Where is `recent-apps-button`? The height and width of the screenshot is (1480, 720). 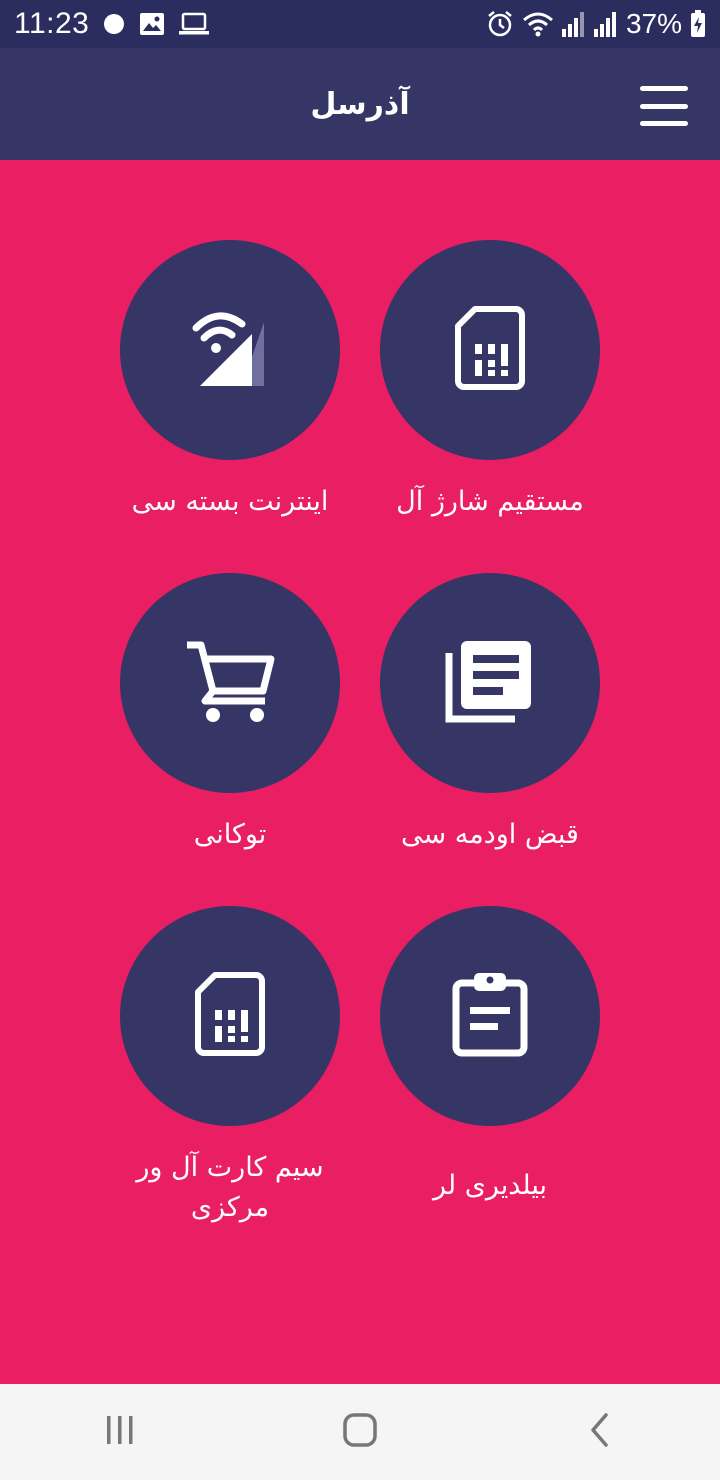
recent-apps-button is located at coordinates (120, 1432).